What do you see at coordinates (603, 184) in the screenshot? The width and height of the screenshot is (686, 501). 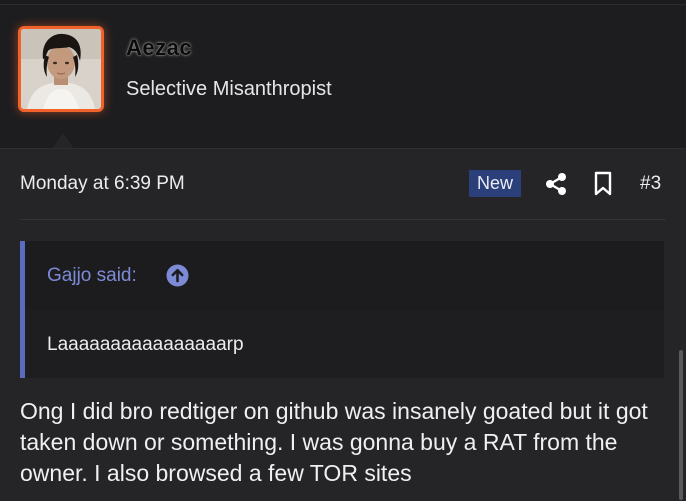 I see `bookmark-icon` at bounding box center [603, 184].